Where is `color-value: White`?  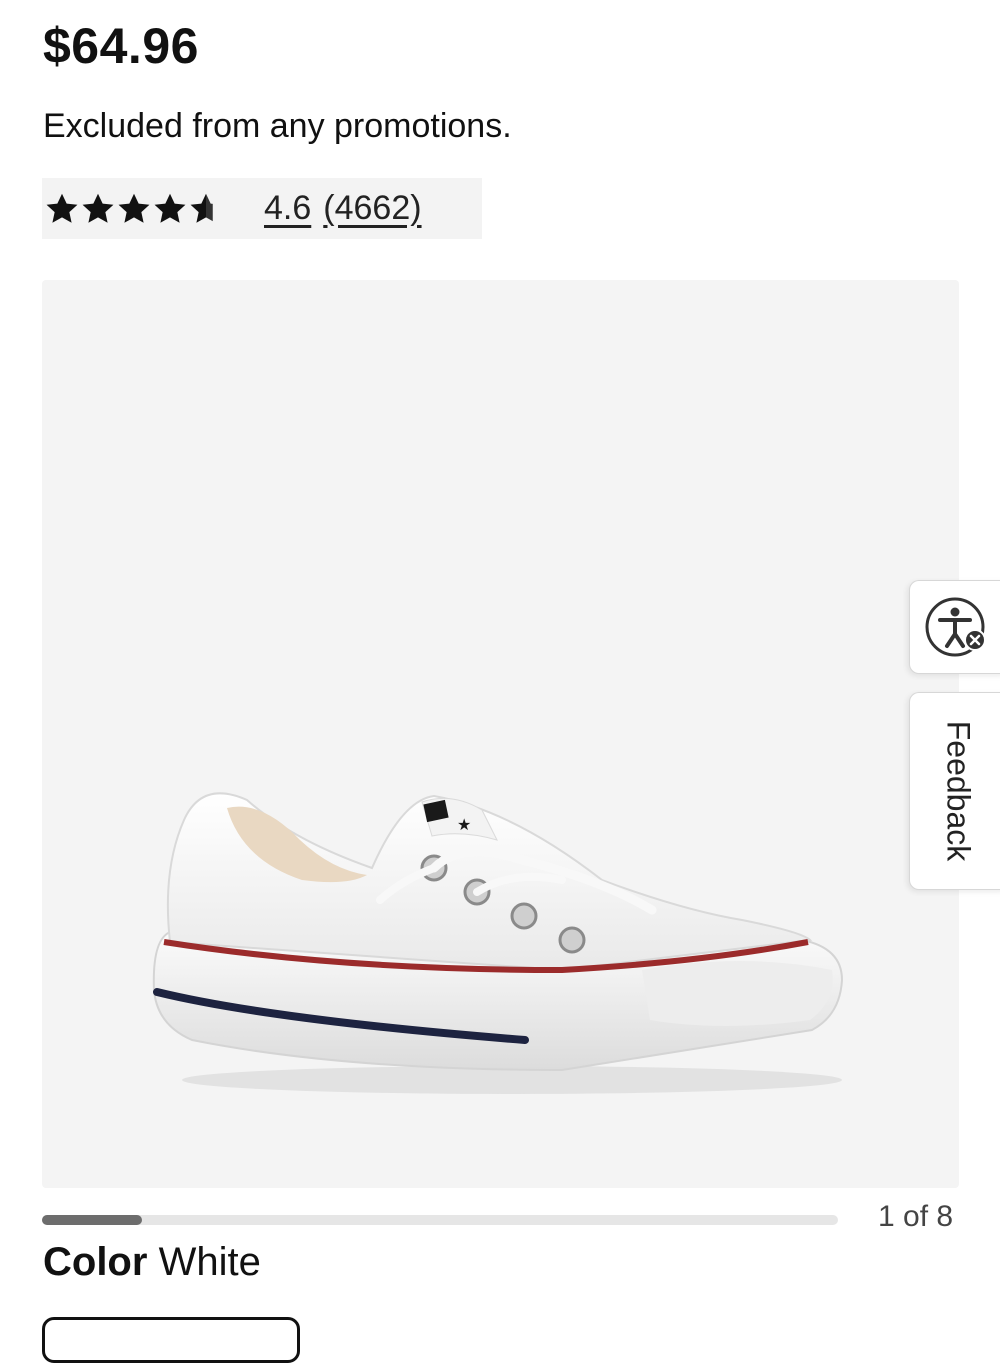 color-value: White is located at coordinates (209, 1262).